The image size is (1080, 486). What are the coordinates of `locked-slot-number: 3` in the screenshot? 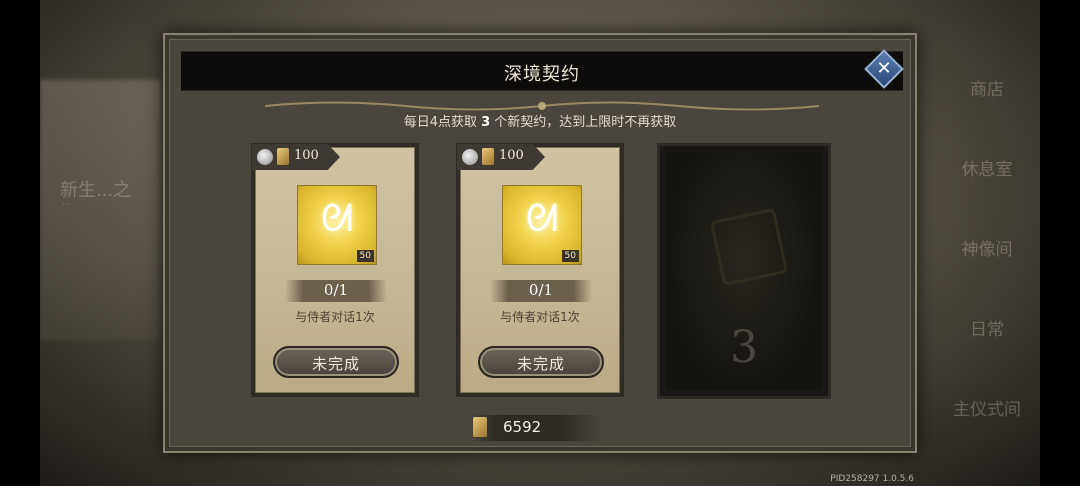 It's located at (744, 347).